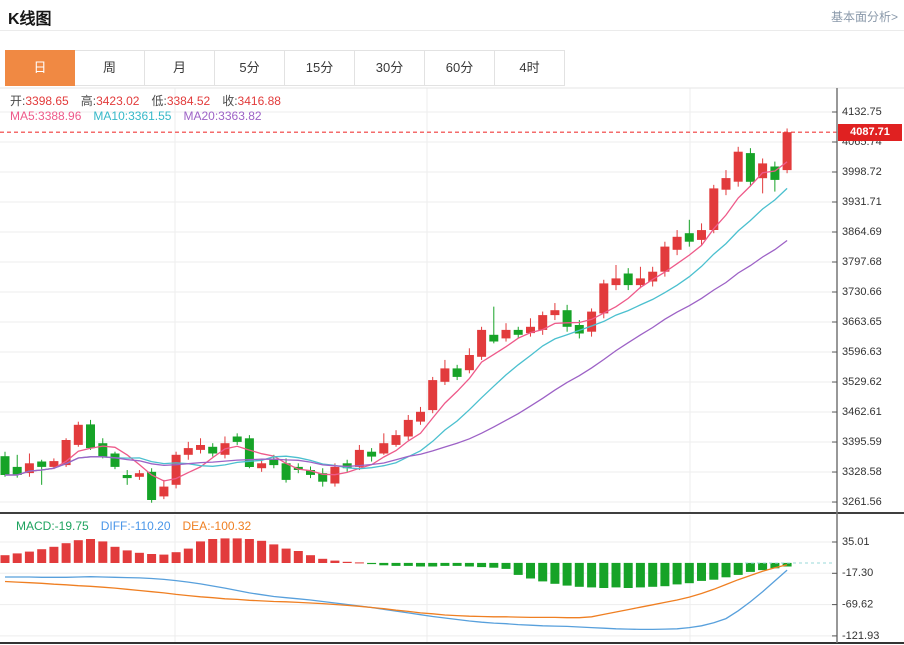  What do you see at coordinates (862, 382) in the screenshot?
I see `axis-label: 3529.62` at bounding box center [862, 382].